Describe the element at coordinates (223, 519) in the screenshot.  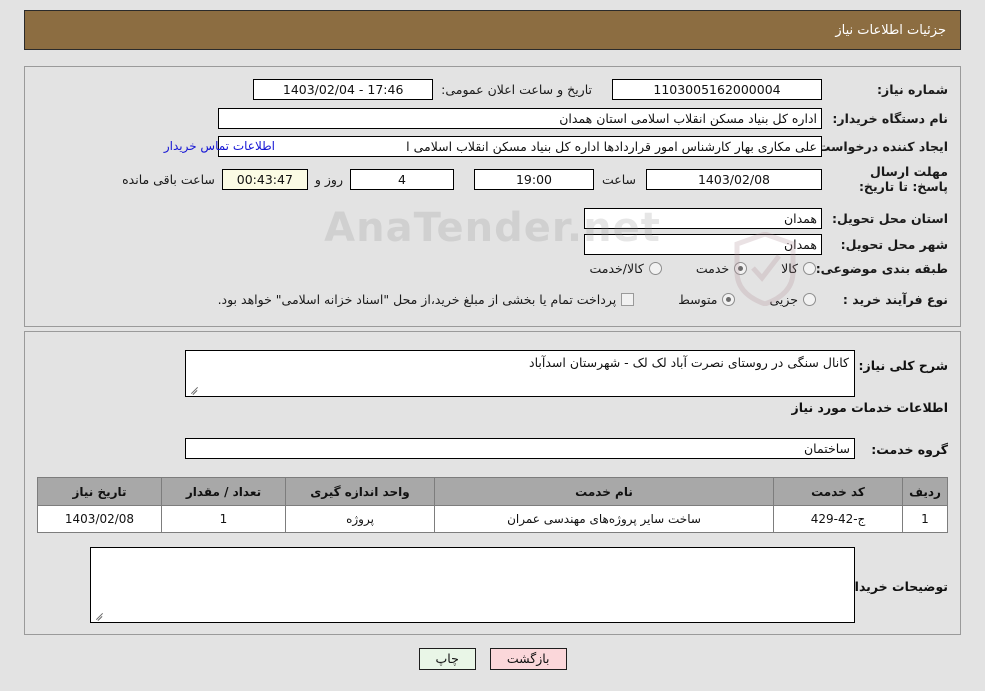
I see `cell-quantity: 1` at that location.